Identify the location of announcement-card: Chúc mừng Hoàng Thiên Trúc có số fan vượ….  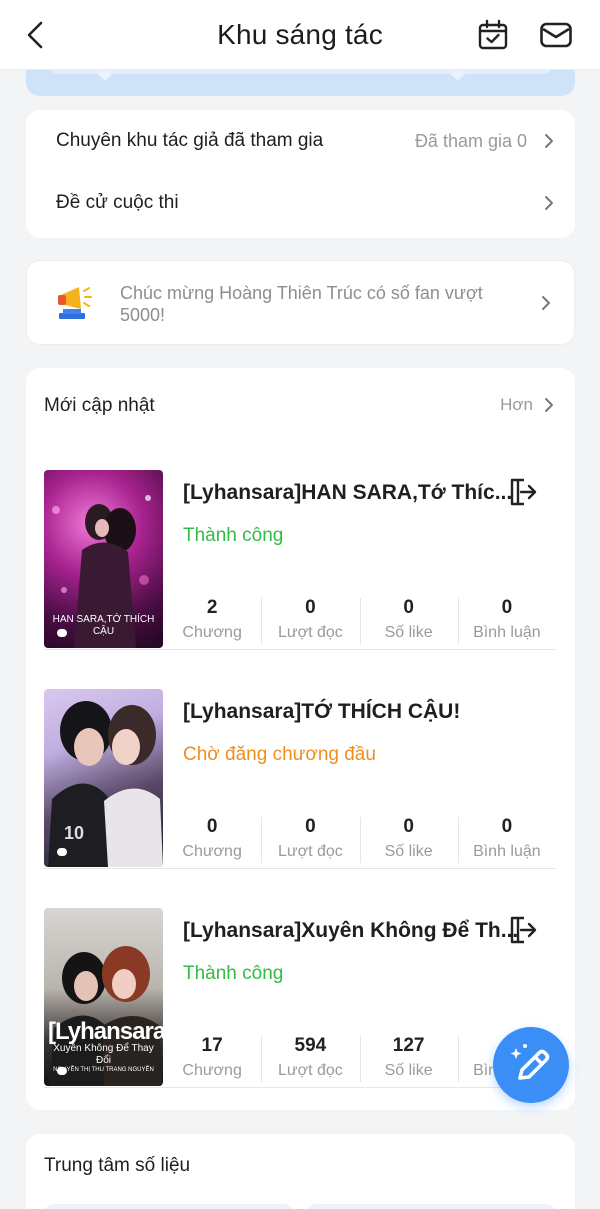
(300, 302).